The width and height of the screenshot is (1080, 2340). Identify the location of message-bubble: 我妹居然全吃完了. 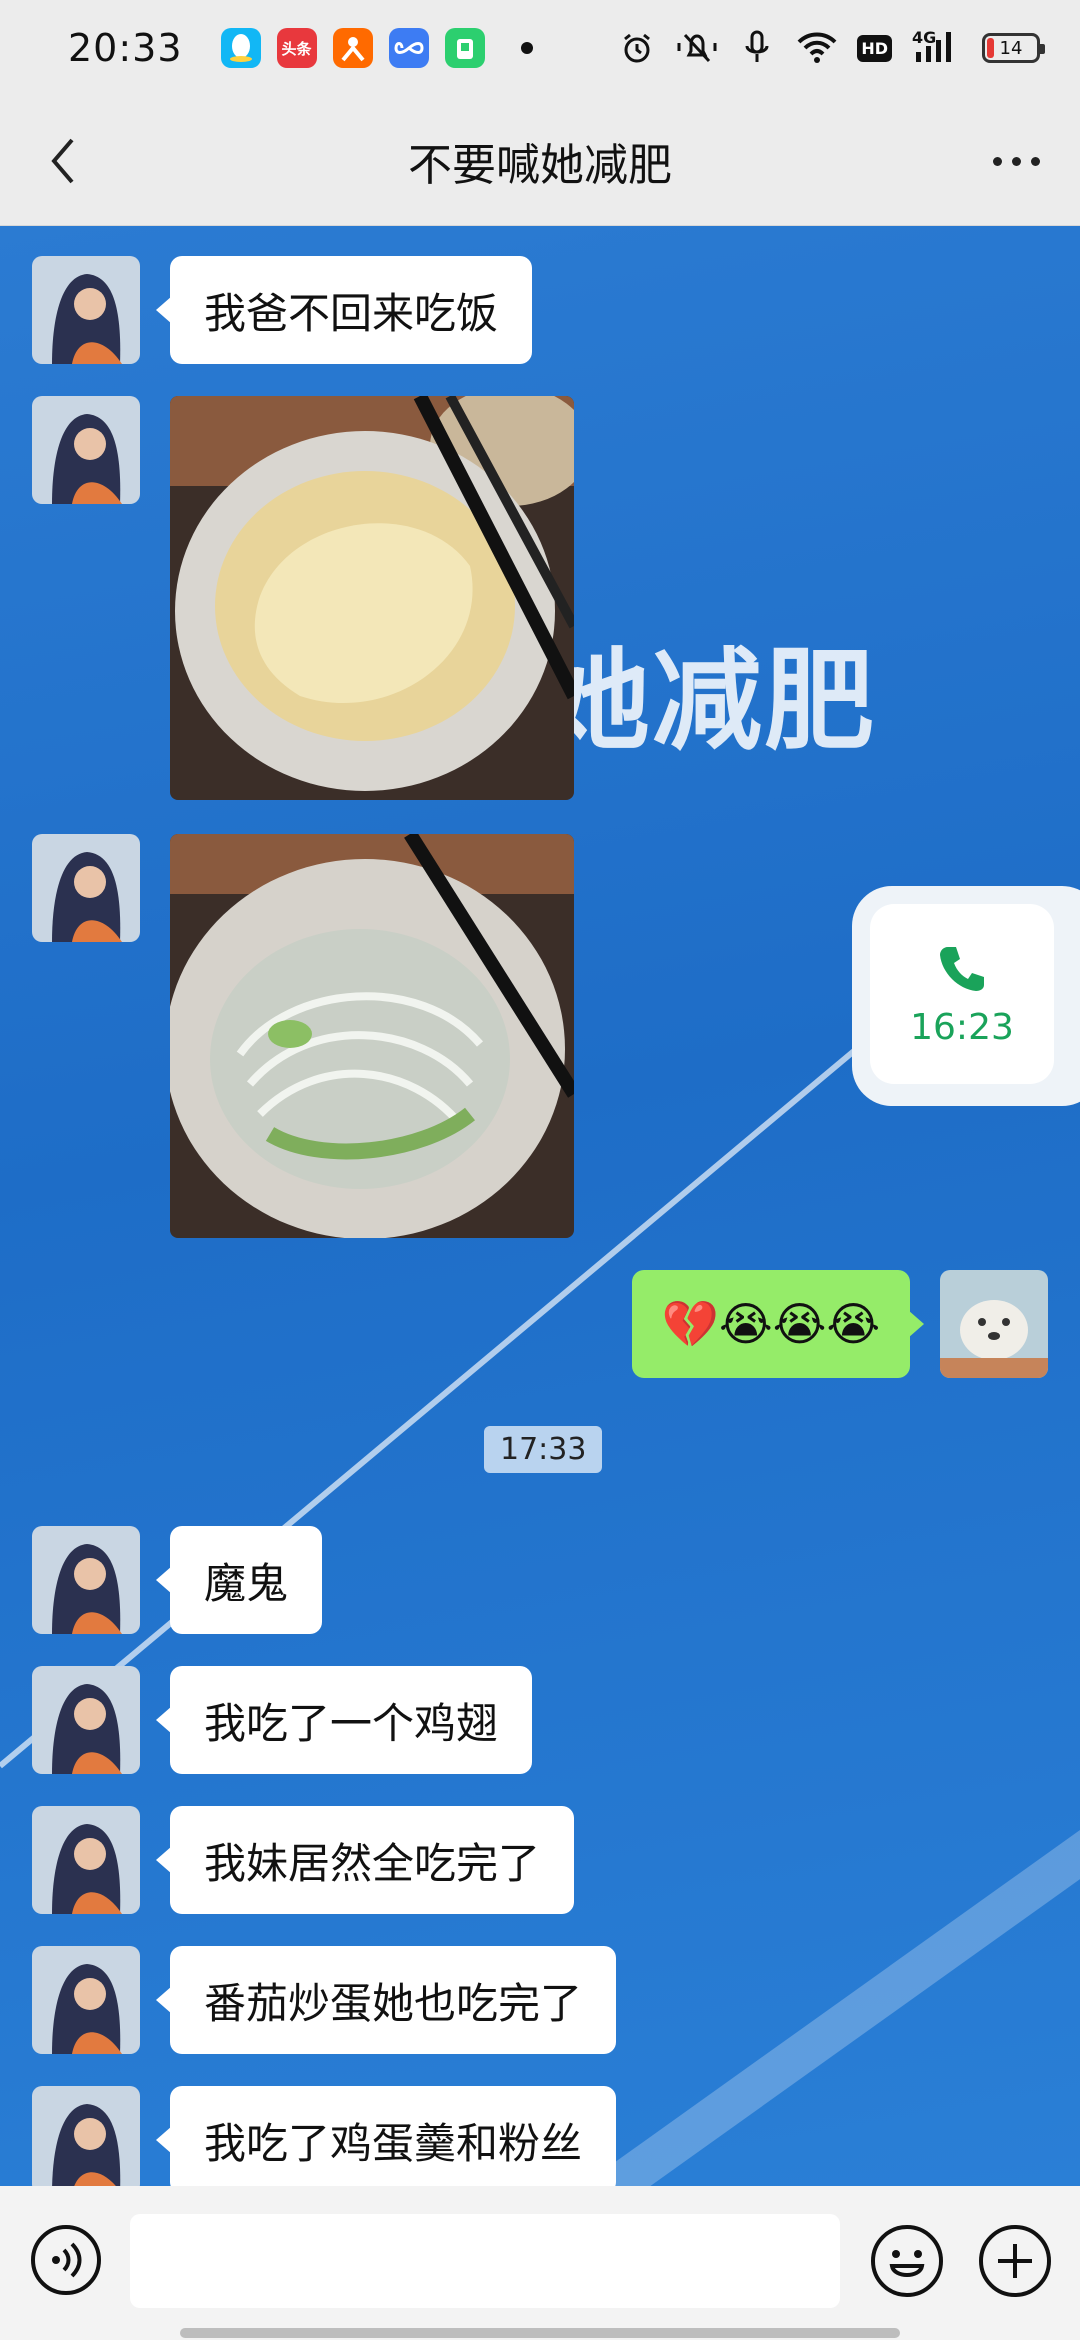
(365, 1860).